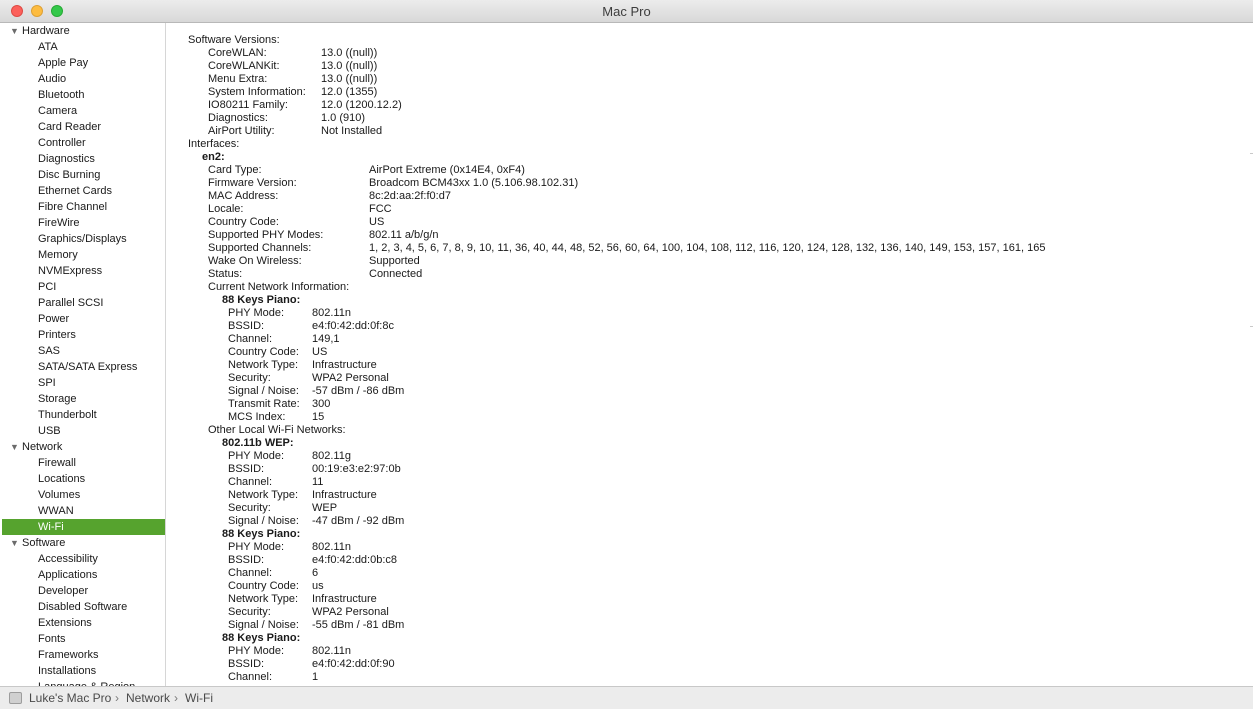  Describe the element at coordinates (83, 143) in the screenshot. I see `sidebar-item-controller: Controller` at that location.